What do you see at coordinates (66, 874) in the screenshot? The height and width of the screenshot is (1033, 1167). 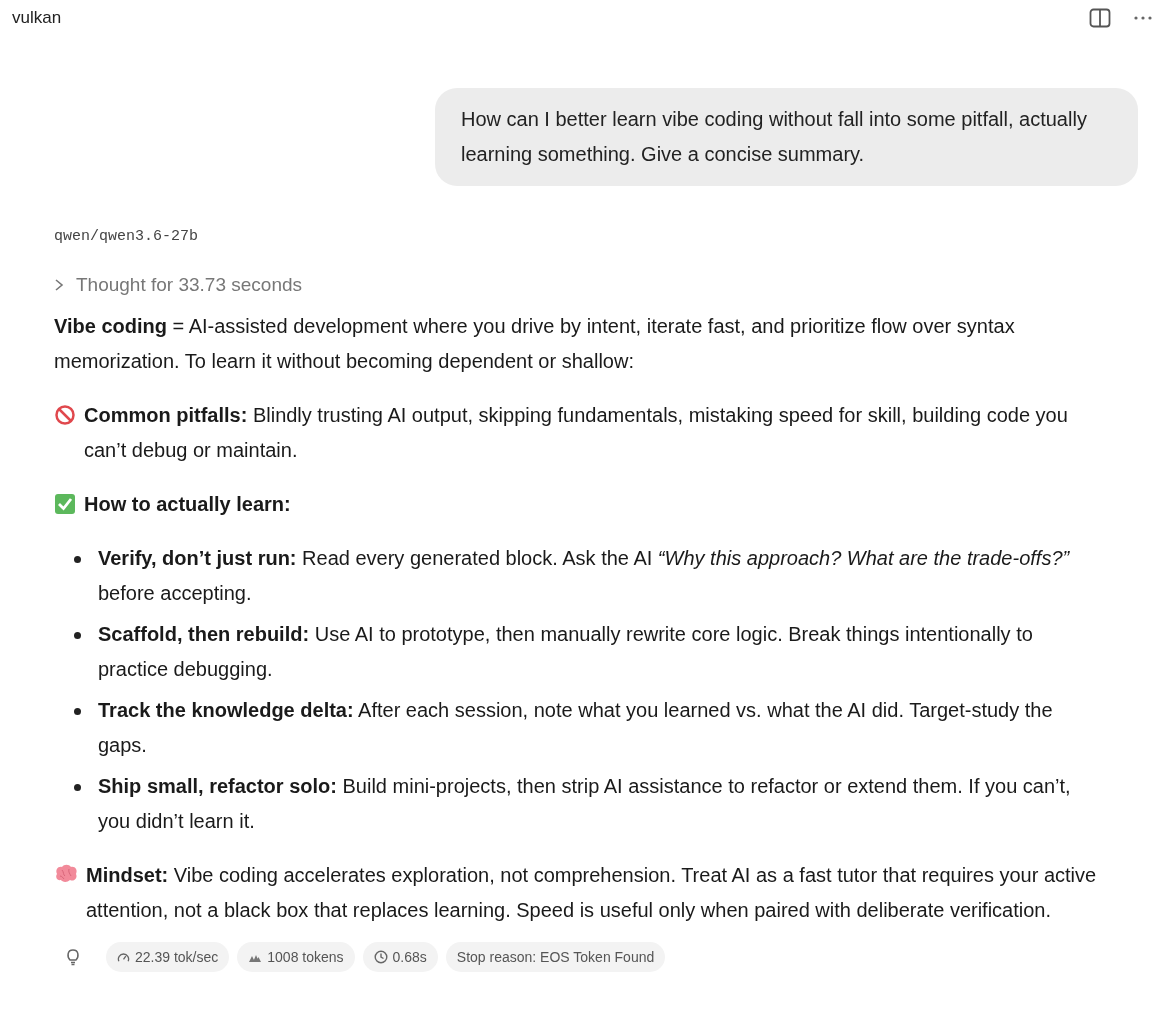 I see `brain-icon` at bounding box center [66, 874].